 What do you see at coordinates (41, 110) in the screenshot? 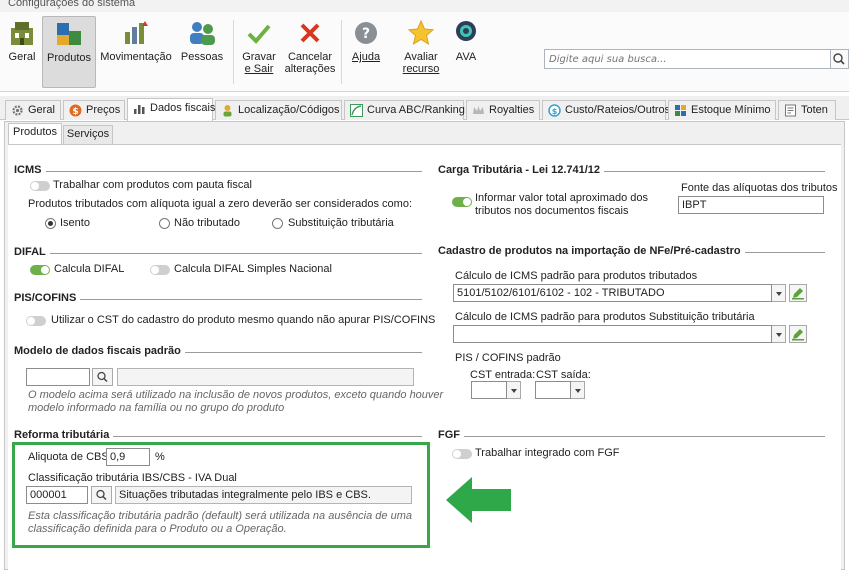
I see `tab-geral-label: Geral` at bounding box center [41, 110].